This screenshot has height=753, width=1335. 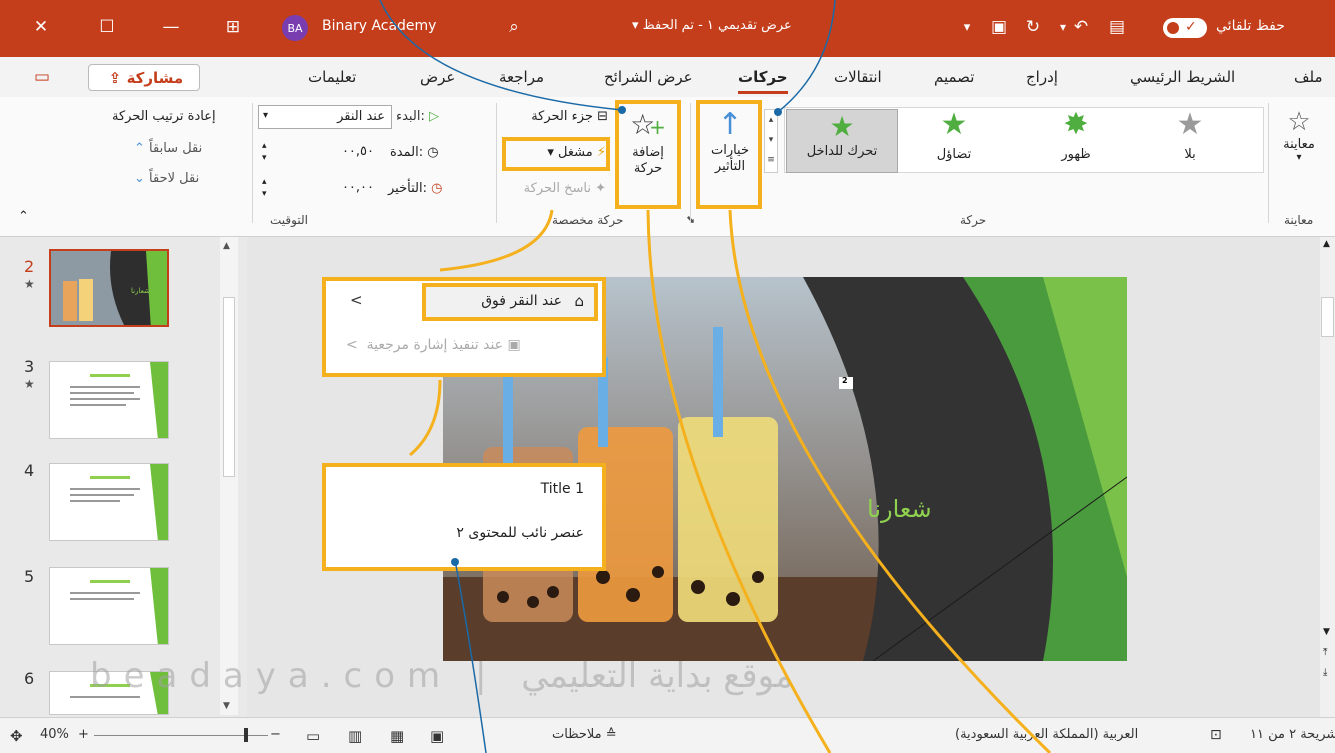 I want to click on tab-home: الشريط الرئيسي, so click(x=1182, y=77).